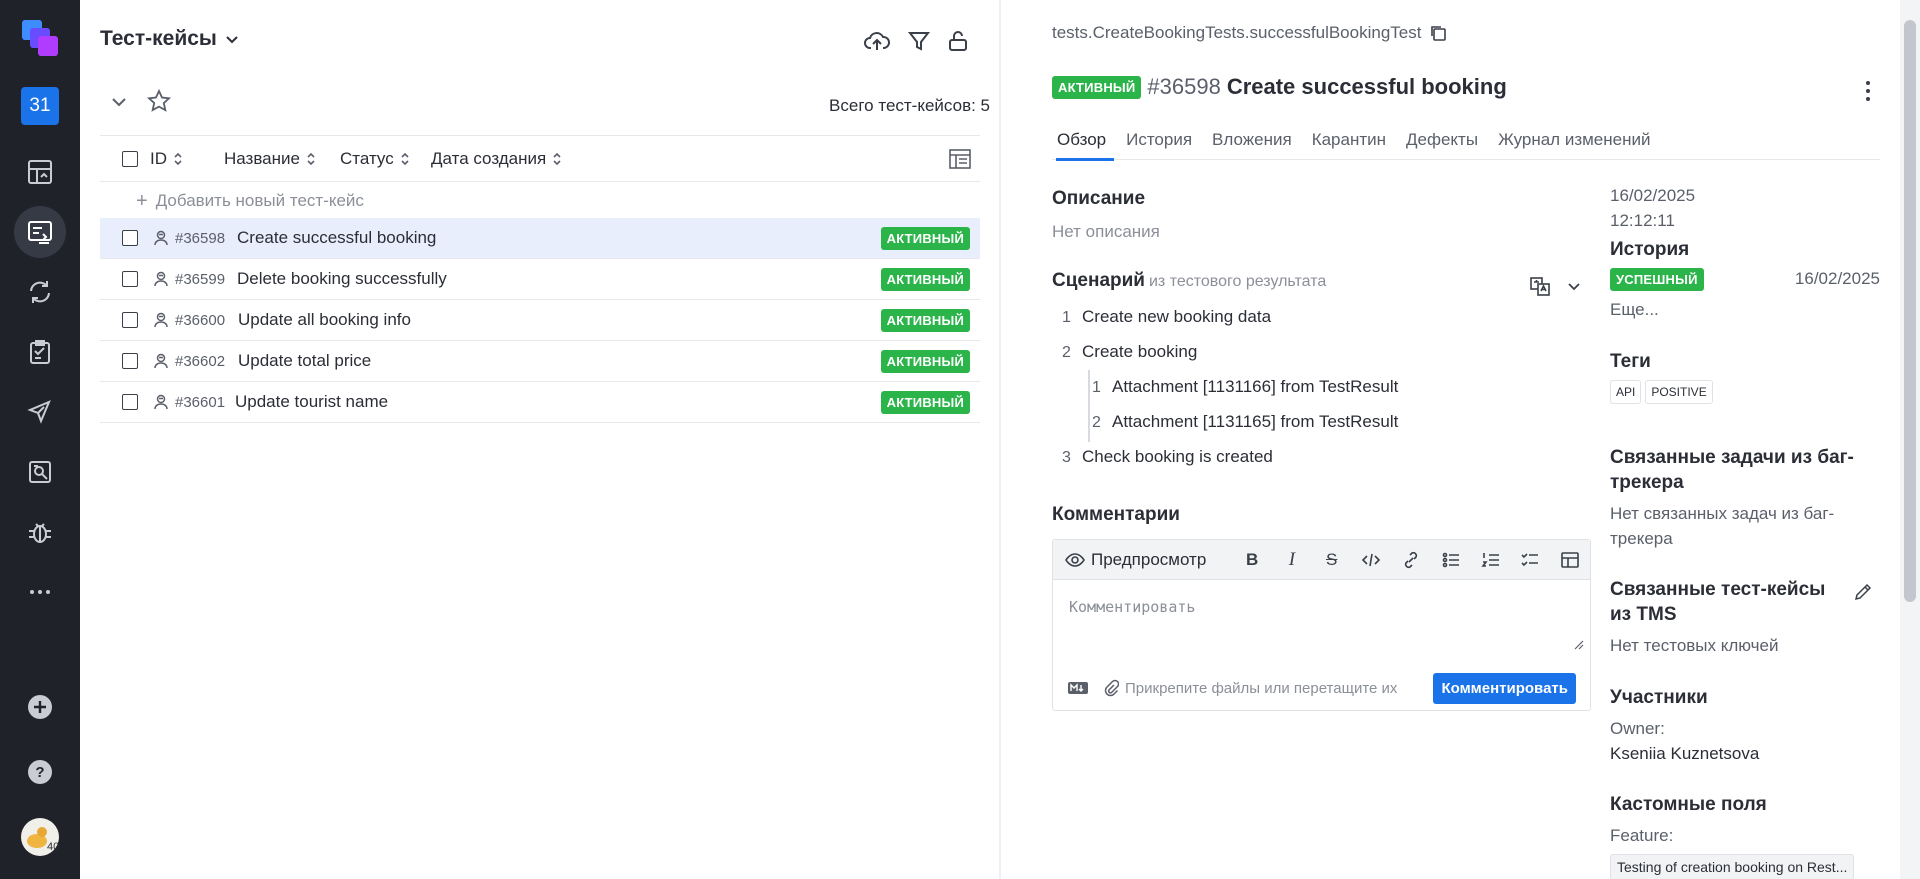 This screenshot has width=1920, height=879. I want to click on code-button, so click(1372, 560).